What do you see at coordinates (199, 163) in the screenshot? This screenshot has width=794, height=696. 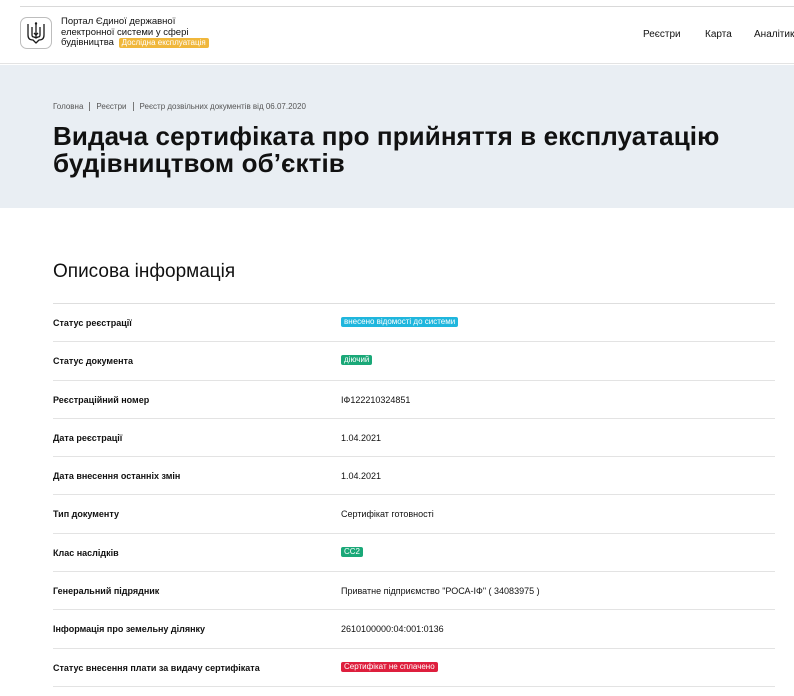 I see `page-title-line-2: будівництвом об’єктів` at bounding box center [199, 163].